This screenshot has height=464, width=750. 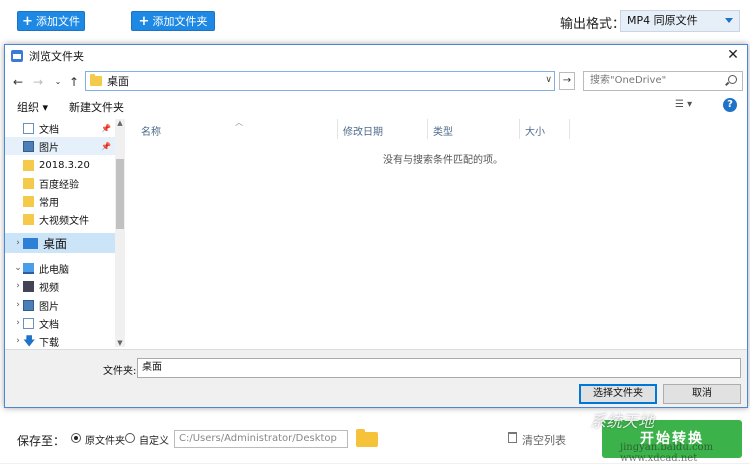 What do you see at coordinates (18, 82) in the screenshot?
I see `back-arrow-icon: ←` at bounding box center [18, 82].